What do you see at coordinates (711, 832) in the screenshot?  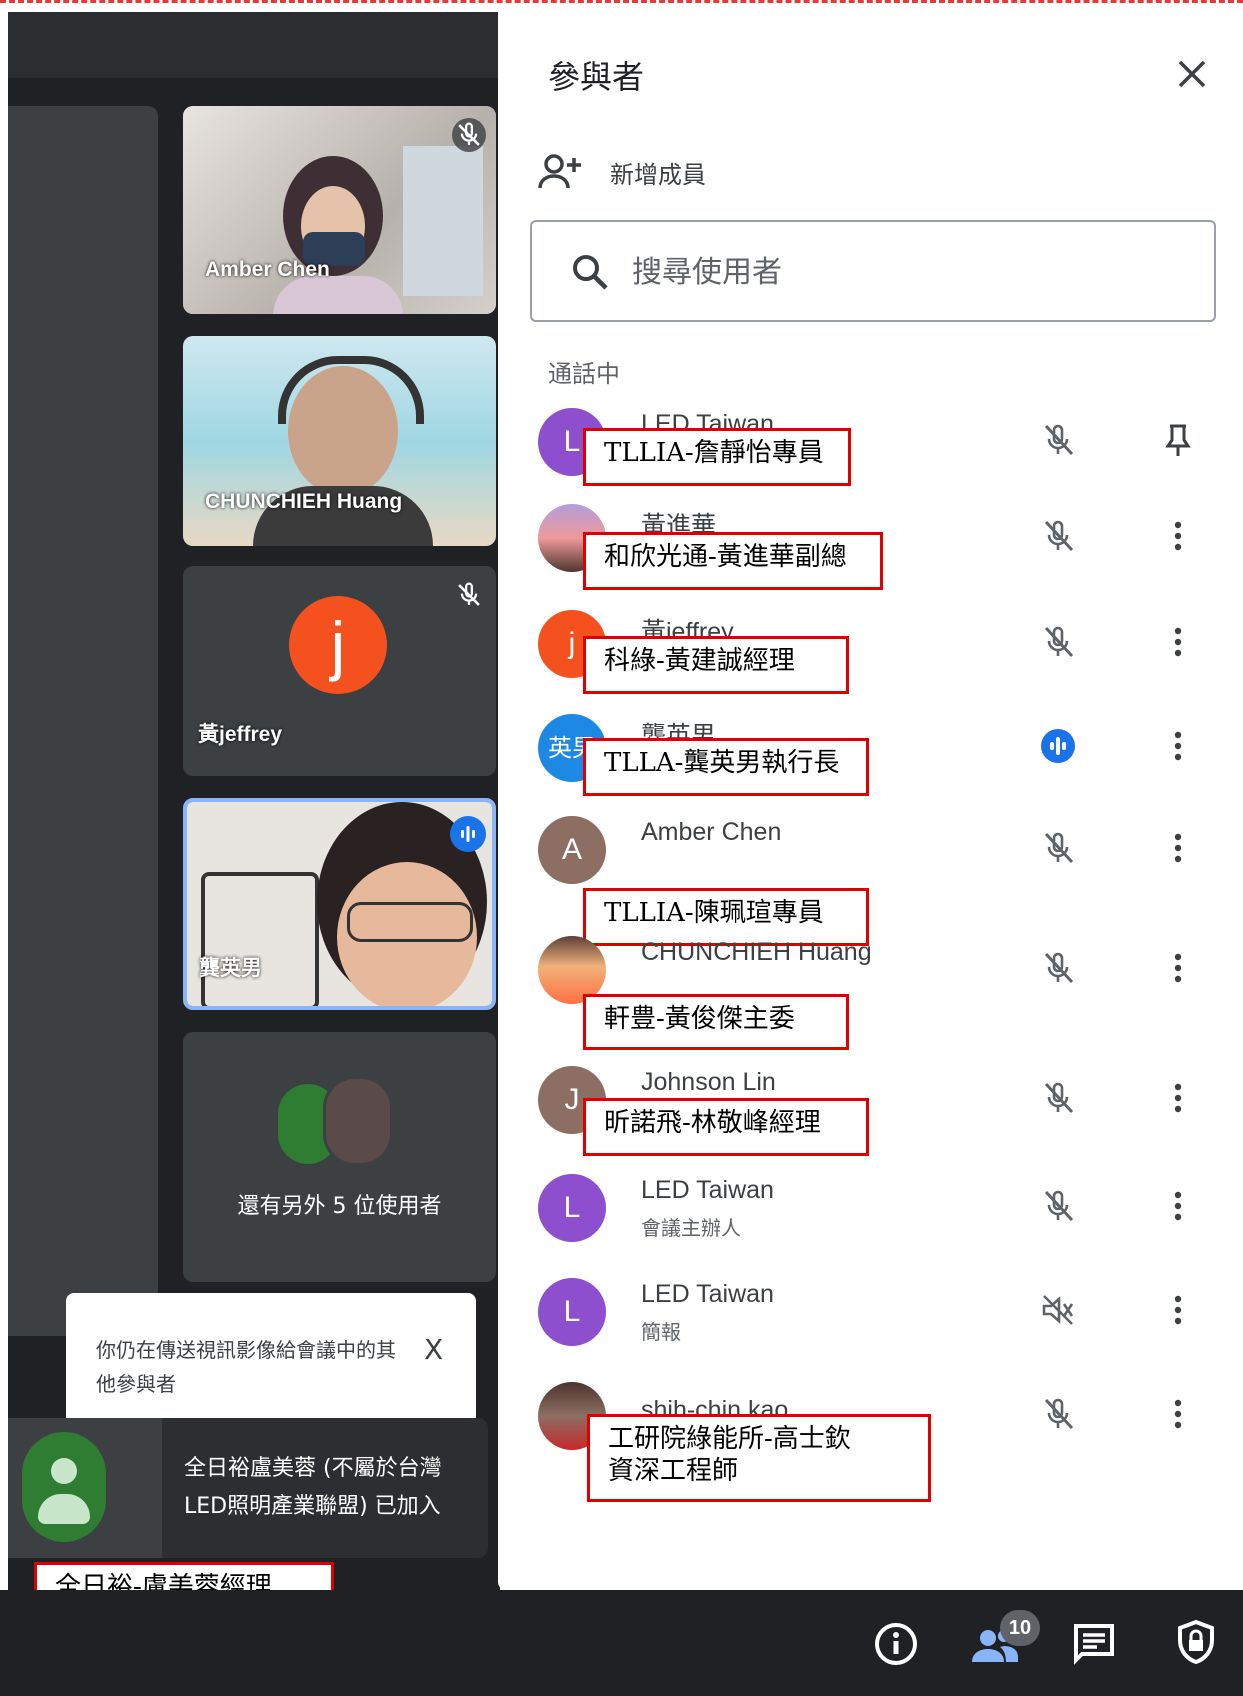 I see `participant-name: Amber Chen` at bounding box center [711, 832].